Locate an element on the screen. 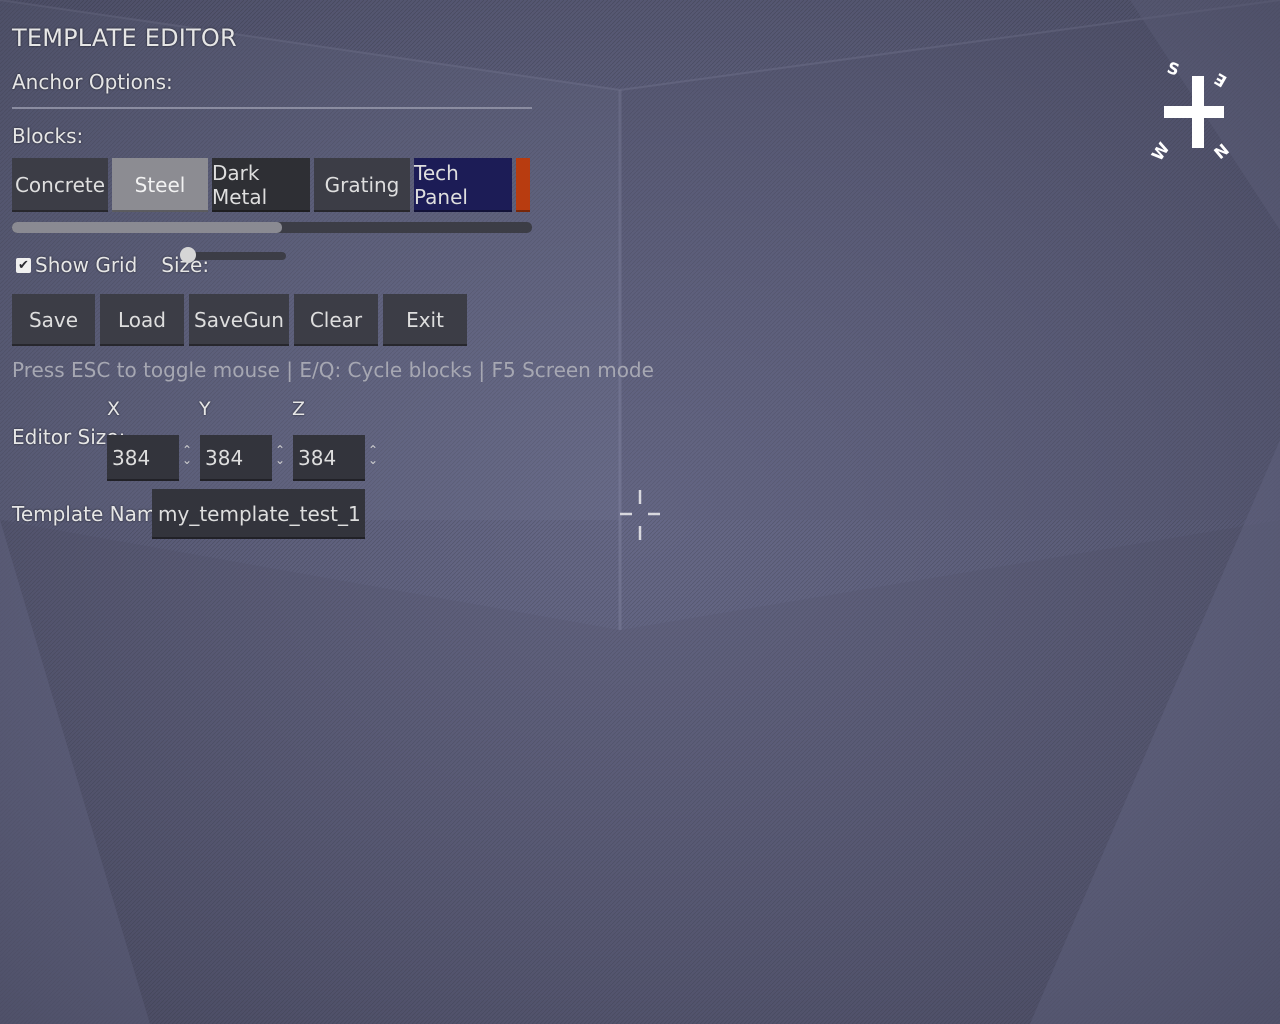  slider-track is located at coordinates (235, 256).